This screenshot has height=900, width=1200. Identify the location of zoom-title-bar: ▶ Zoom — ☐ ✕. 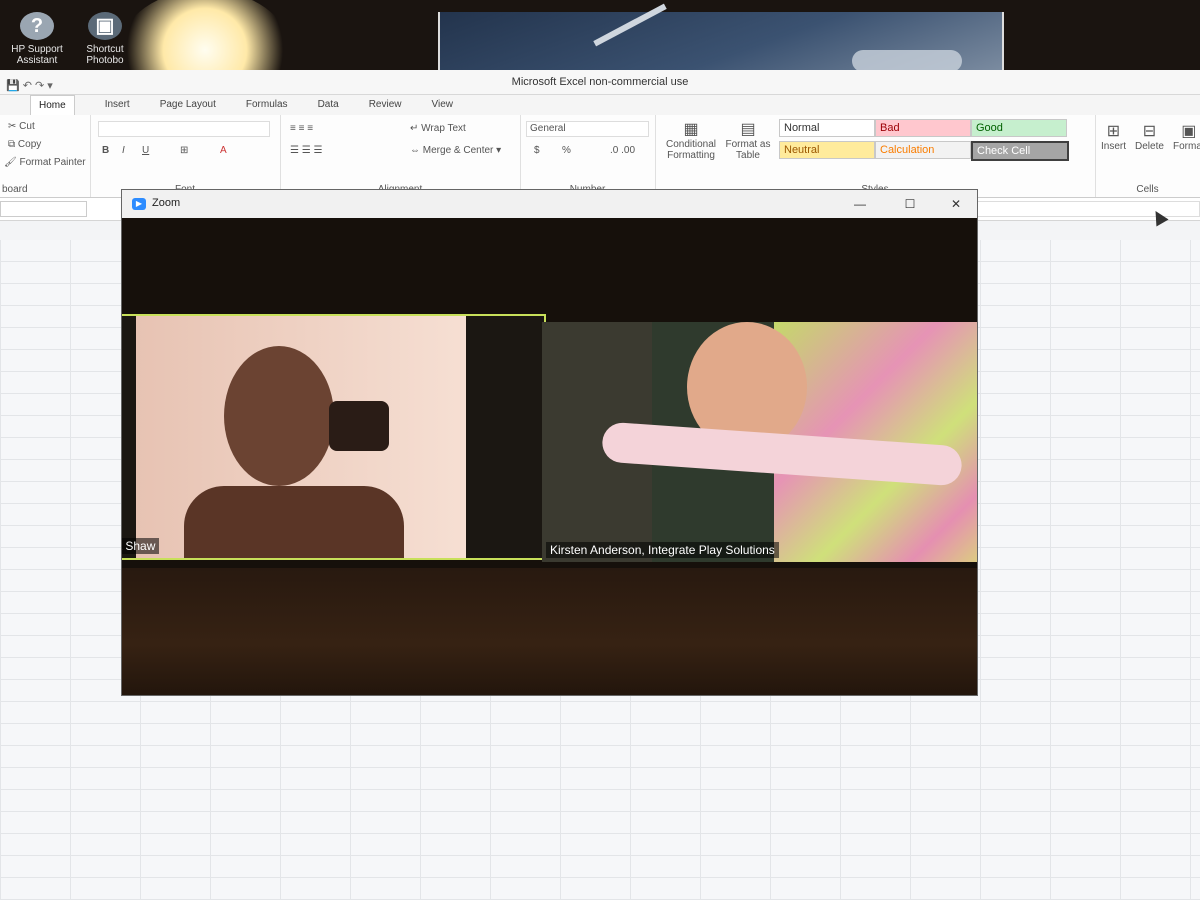
(549, 204).